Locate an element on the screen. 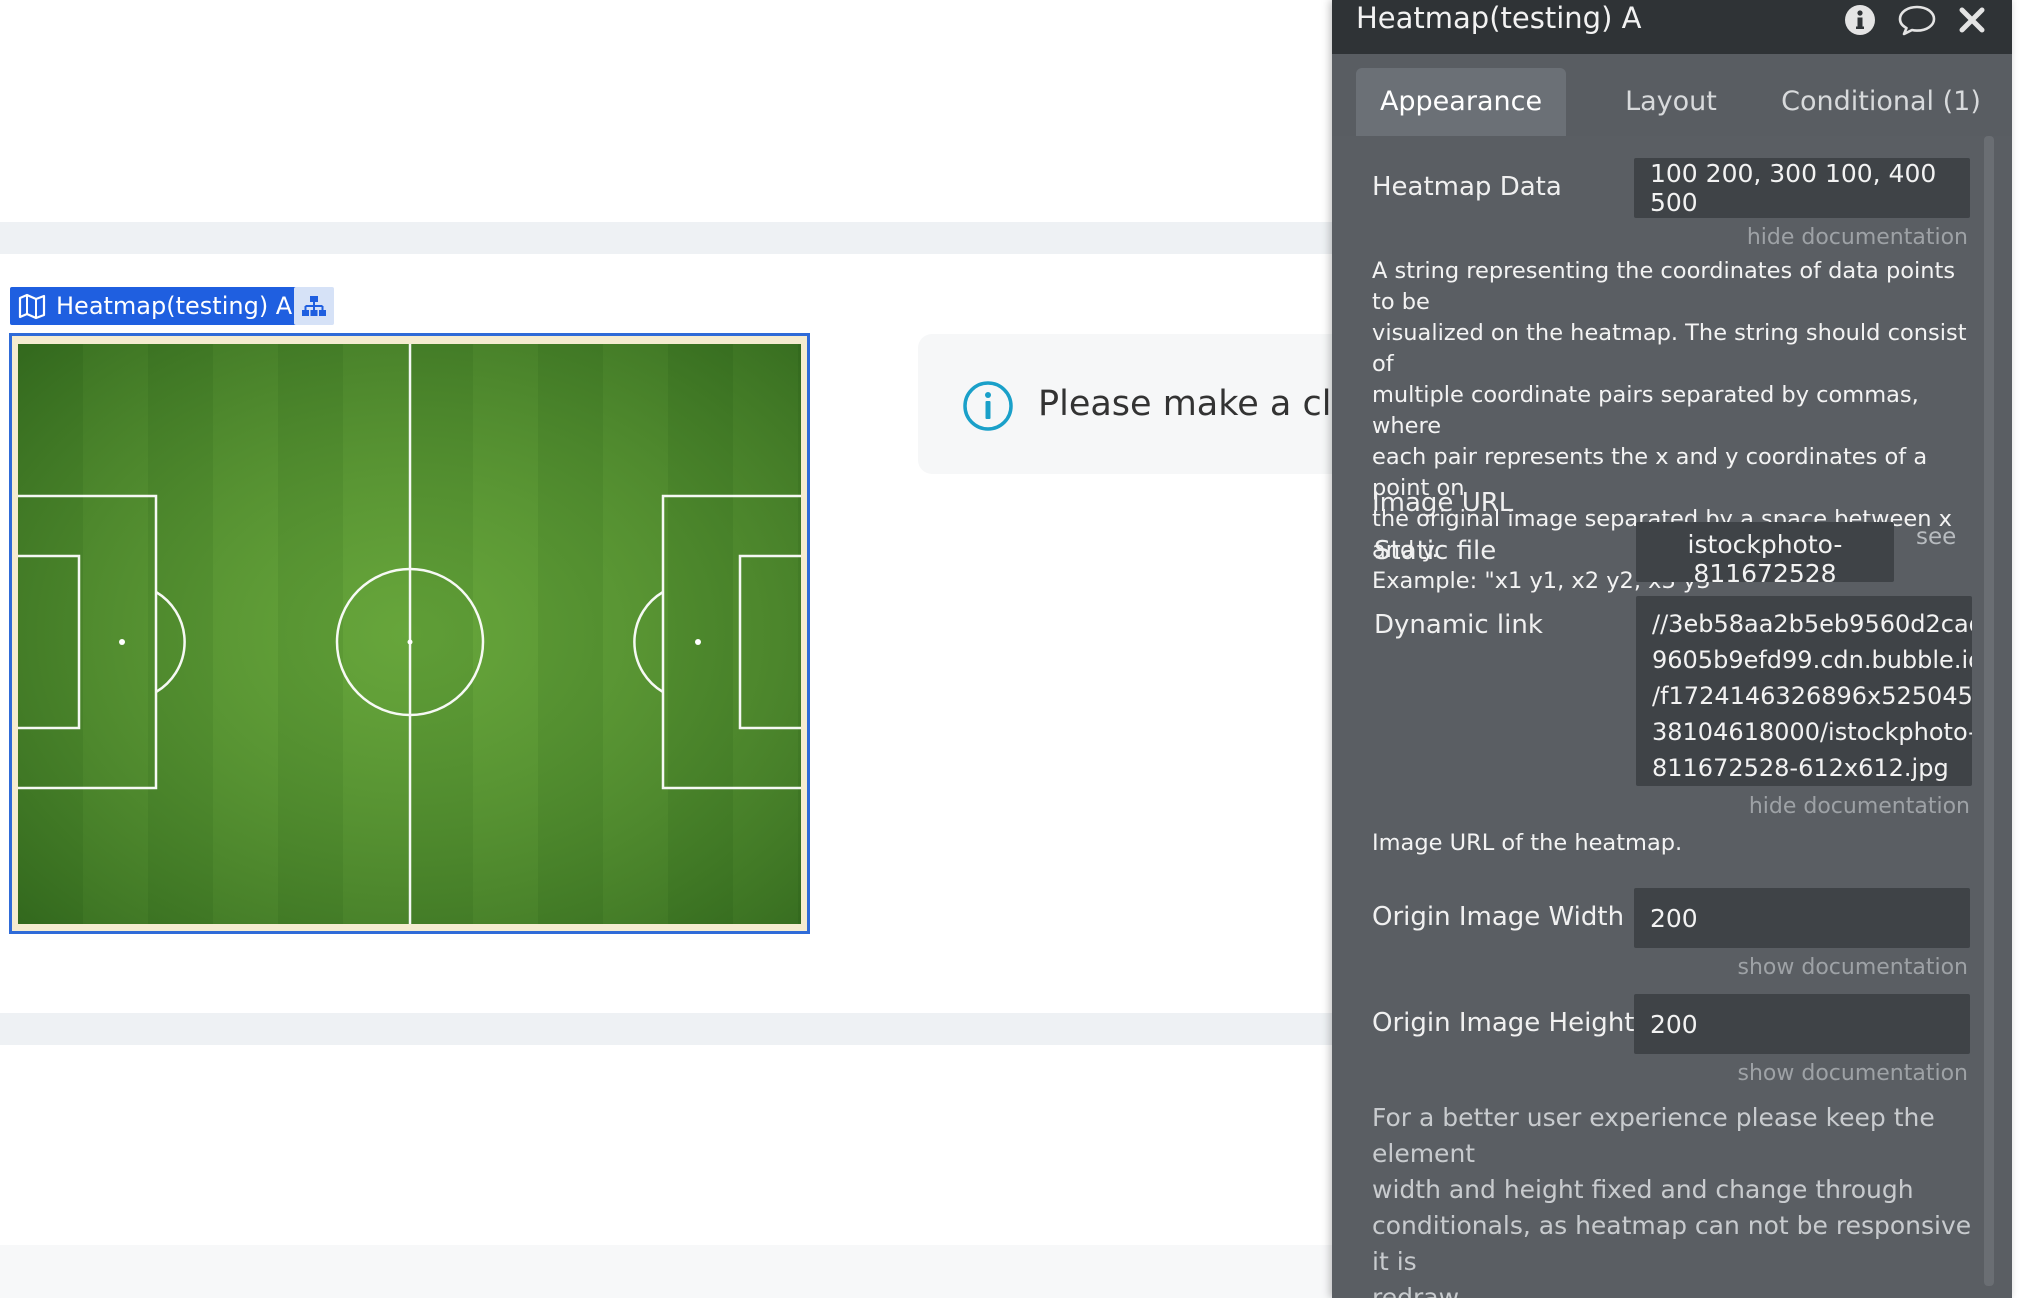 The width and height of the screenshot is (2032, 1298). origin-width-input: 200 is located at coordinates (1802, 918).